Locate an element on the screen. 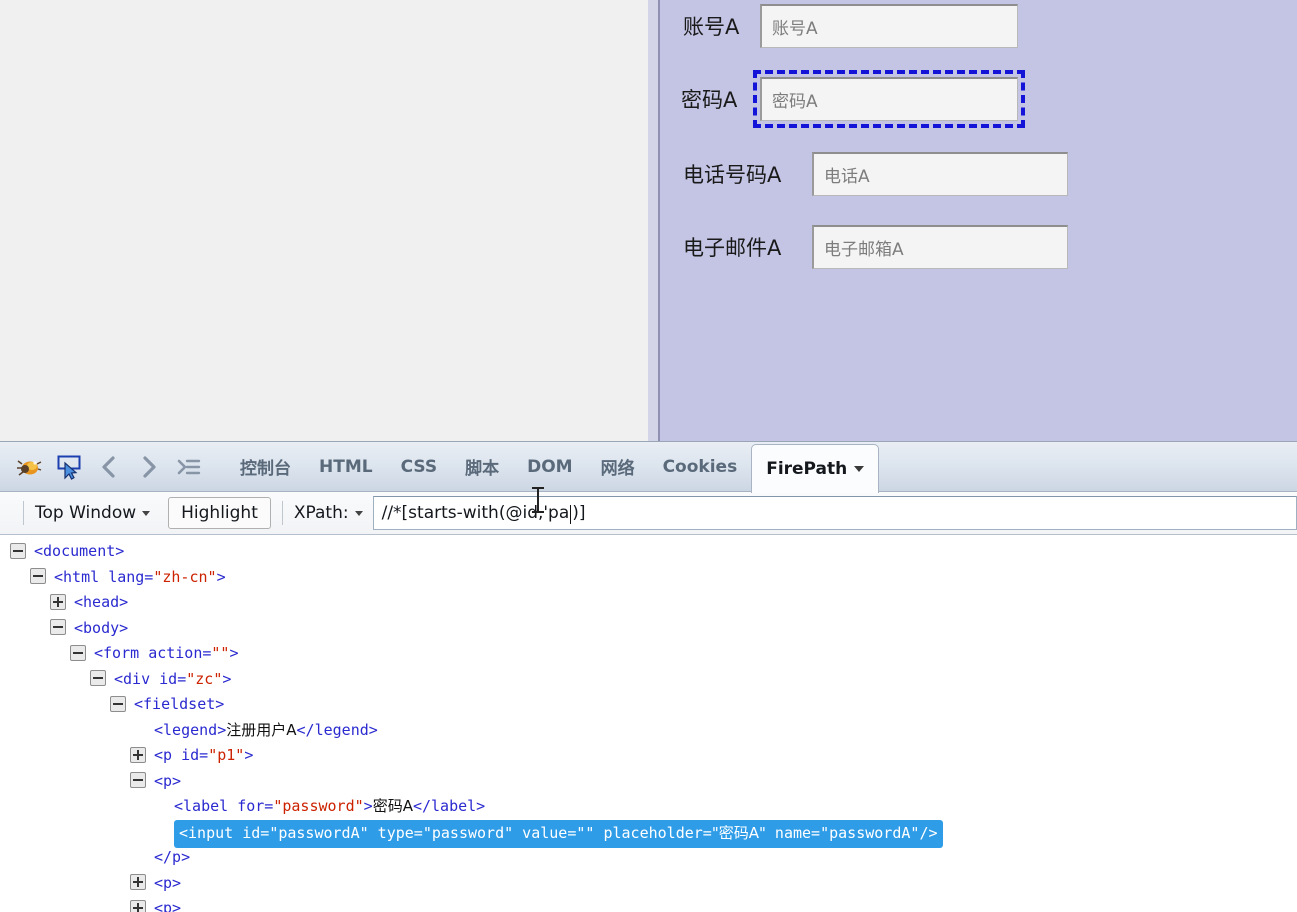 This screenshot has height=912, width=1297. top-window-selector: Top Window is located at coordinates (93, 513).